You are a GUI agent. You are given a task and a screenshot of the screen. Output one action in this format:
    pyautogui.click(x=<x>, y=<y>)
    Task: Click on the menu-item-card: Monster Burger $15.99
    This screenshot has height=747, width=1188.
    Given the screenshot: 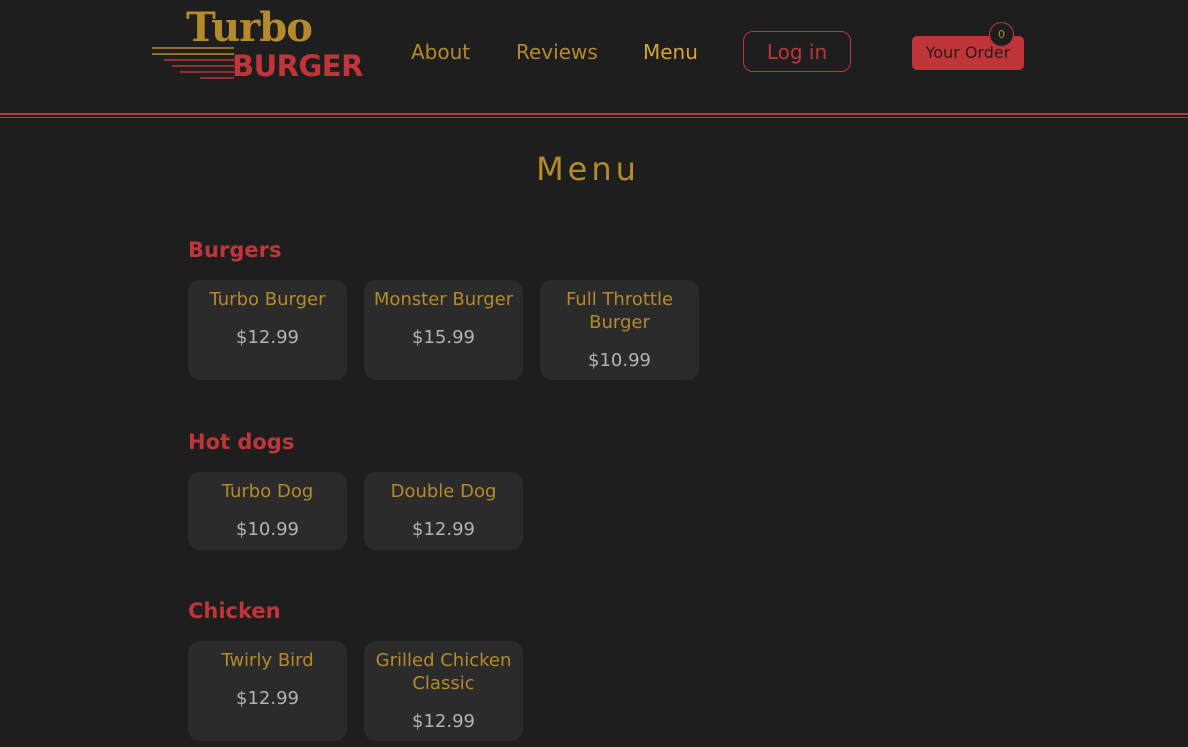 What is the action you would take?
    pyautogui.click(x=443, y=330)
    